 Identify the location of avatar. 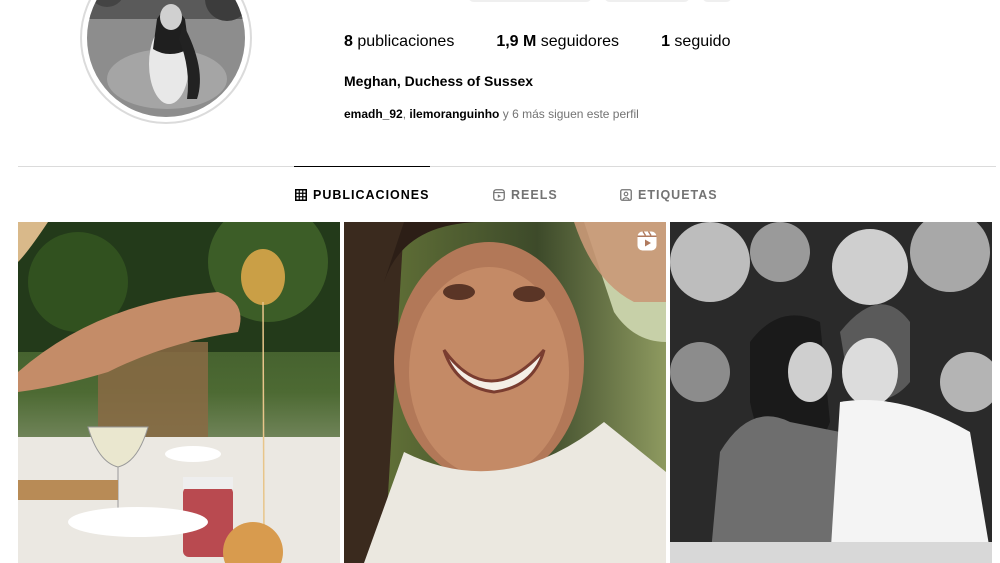
(166, 58).